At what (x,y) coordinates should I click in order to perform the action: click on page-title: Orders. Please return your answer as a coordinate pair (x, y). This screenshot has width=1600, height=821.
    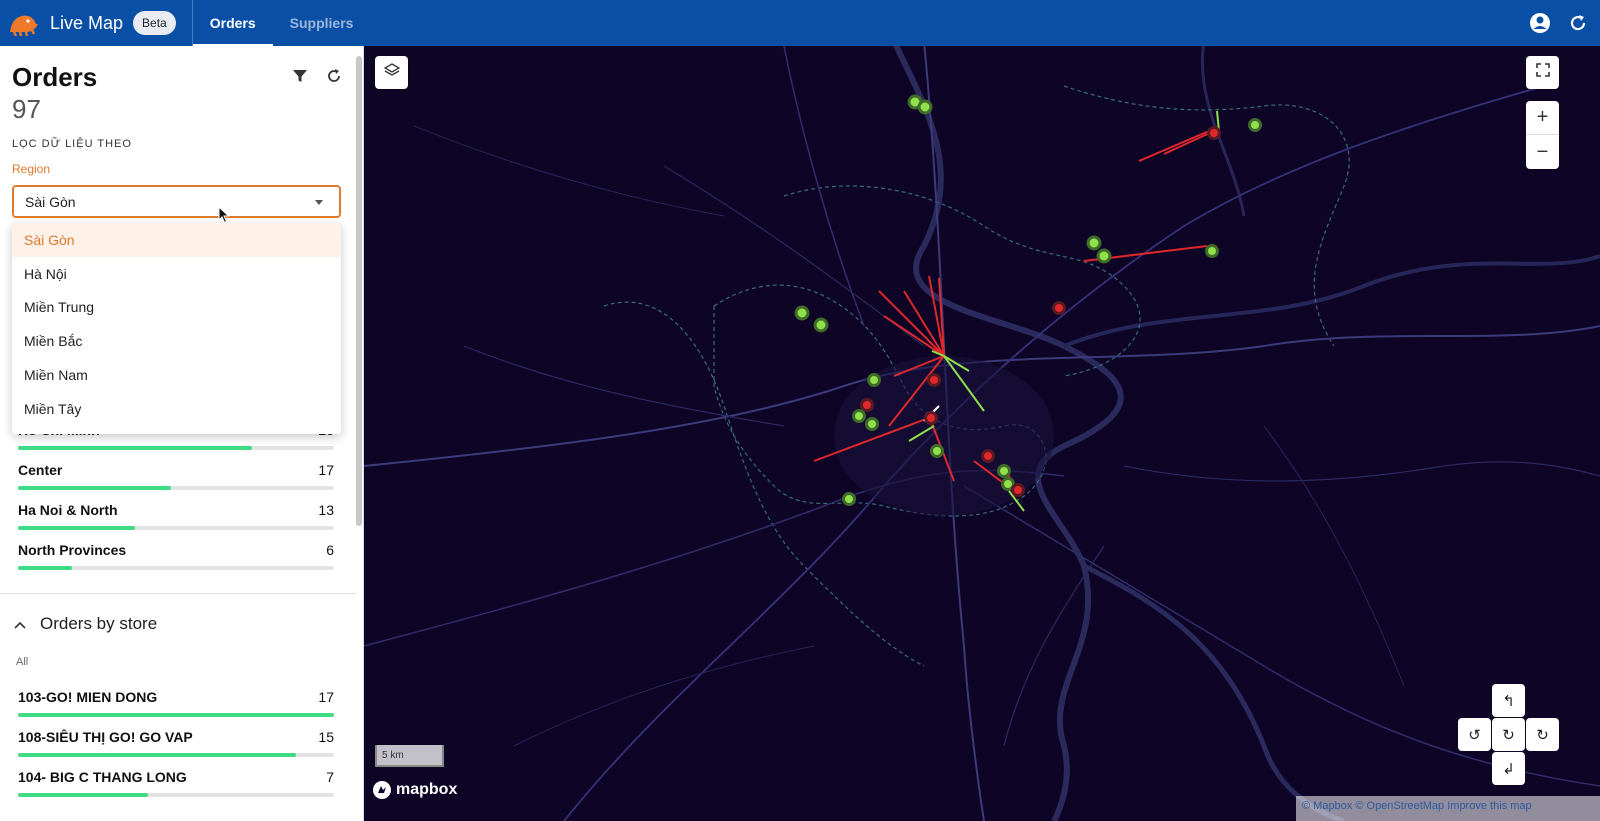
    Looking at the image, I should click on (55, 77).